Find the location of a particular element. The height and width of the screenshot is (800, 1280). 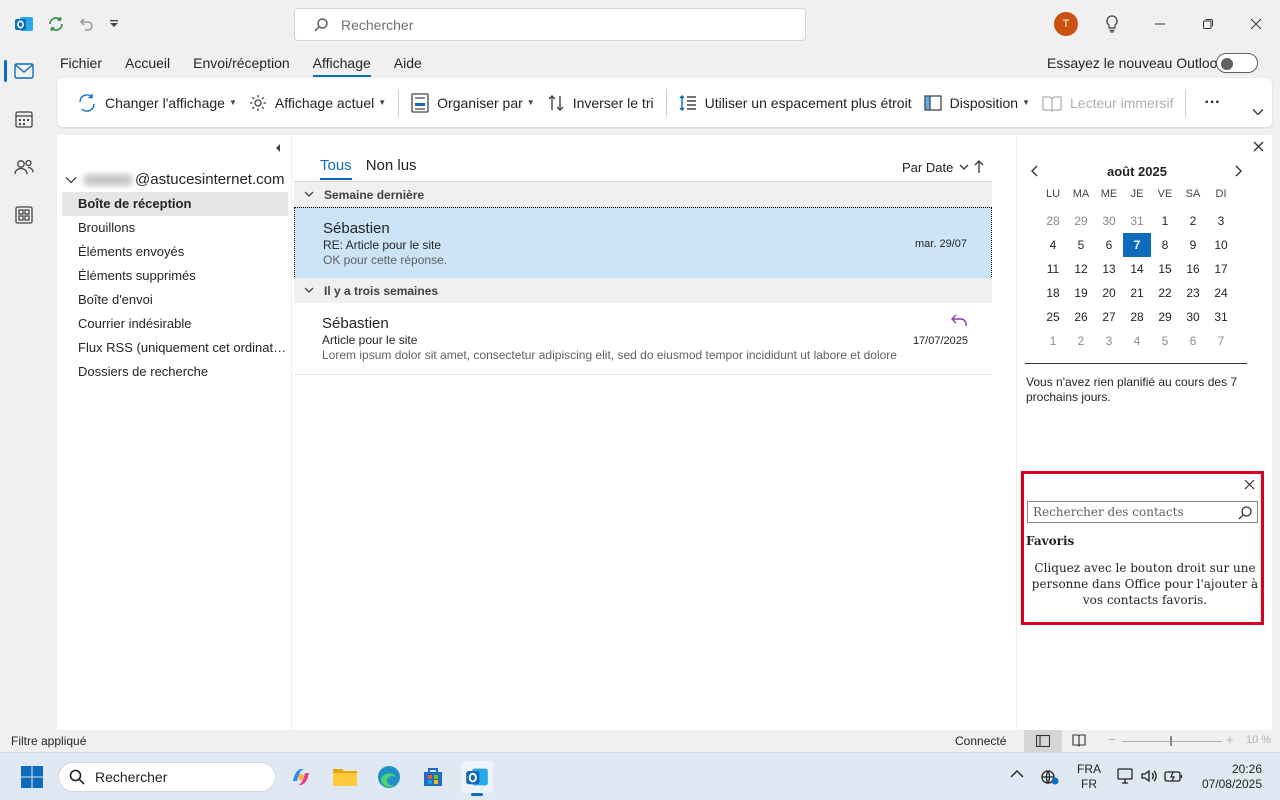

folder-search: Dossiers de recherche is located at coordinates (175, 372).